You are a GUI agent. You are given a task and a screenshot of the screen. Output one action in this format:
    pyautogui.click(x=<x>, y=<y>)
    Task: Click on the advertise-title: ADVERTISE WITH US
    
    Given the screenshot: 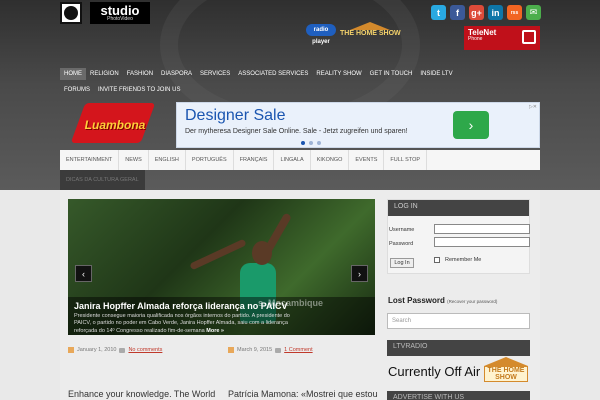 What is the action you would take?
    pyautogui.click(x=458, y=395)
    